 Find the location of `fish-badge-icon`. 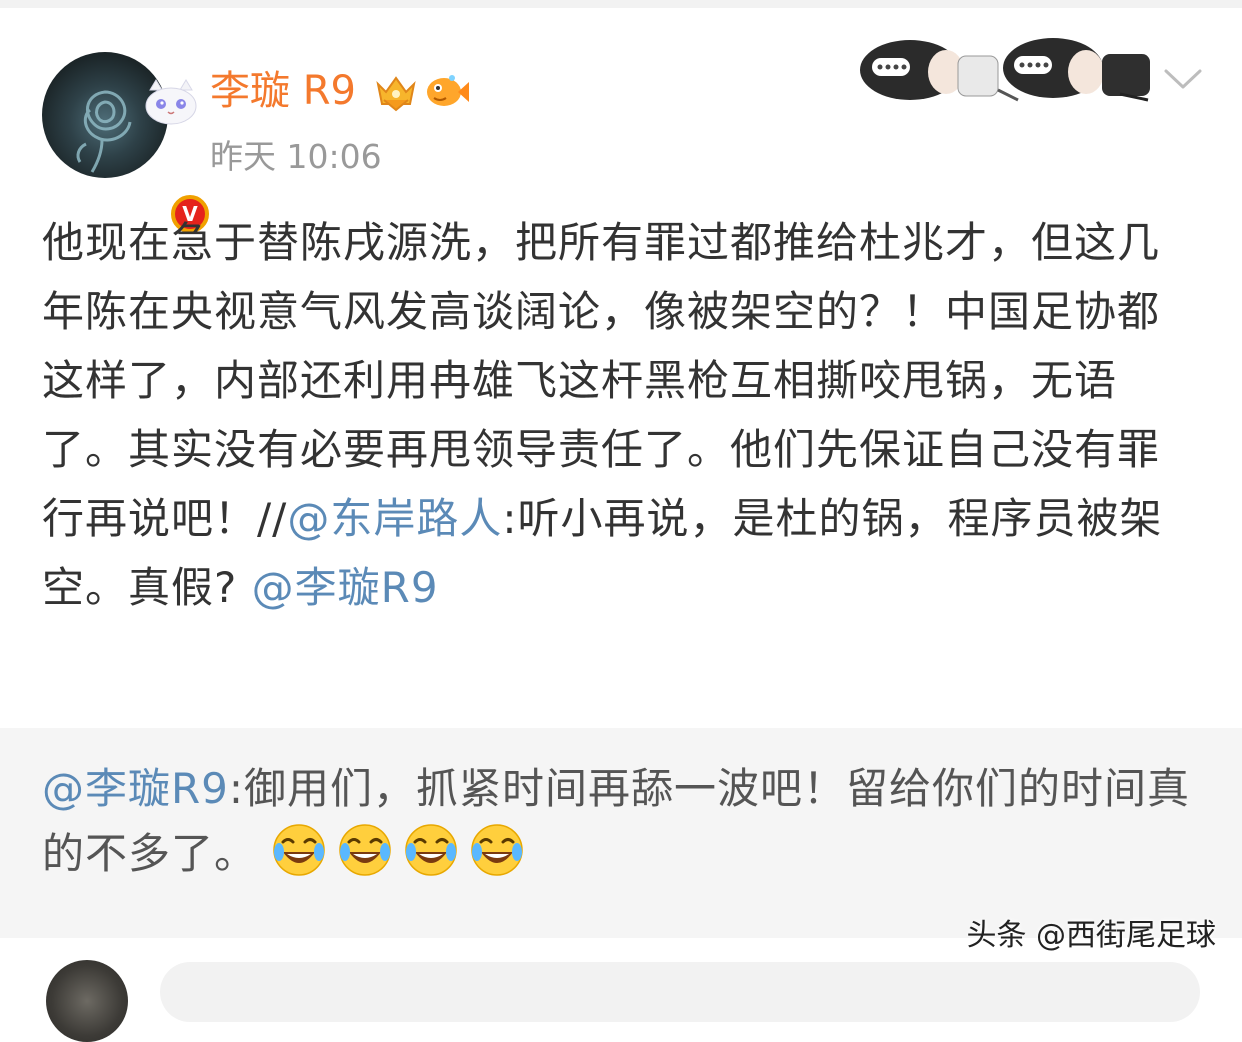

fish-badge-icon is located at coordinates (447, 90).